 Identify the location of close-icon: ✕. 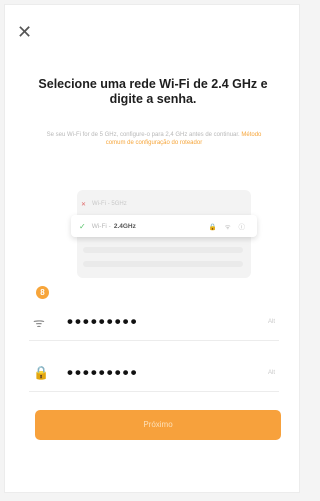
(26, 32).